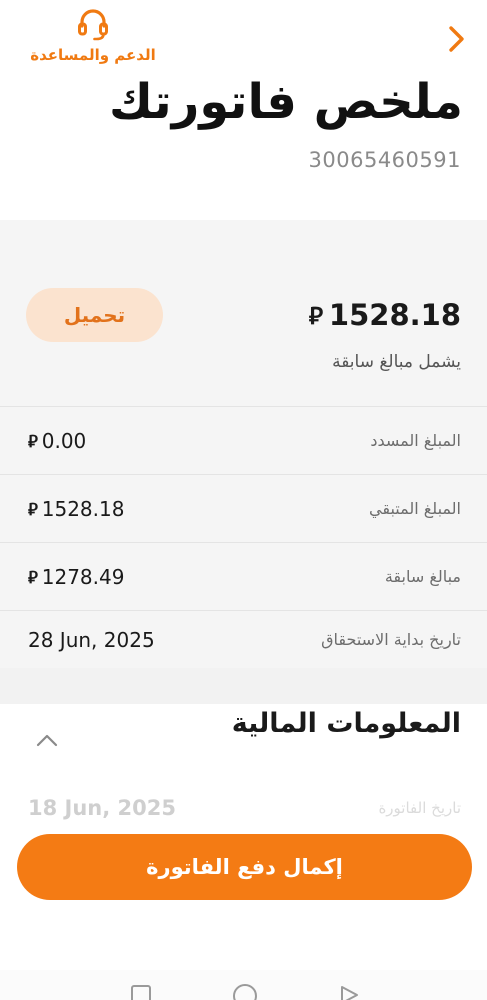 The height and width of the screenshot is (1000, 487). I want to click on chevron-right-icon, so click(456, 39).